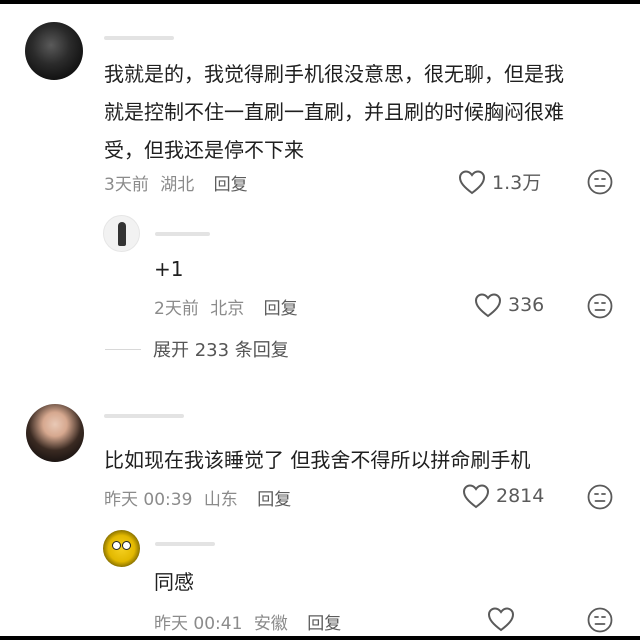  Describe the element at coordinates (221, 350) in the screenshot. I see `expand-replies-label: 展开 233 条回复` at that location.